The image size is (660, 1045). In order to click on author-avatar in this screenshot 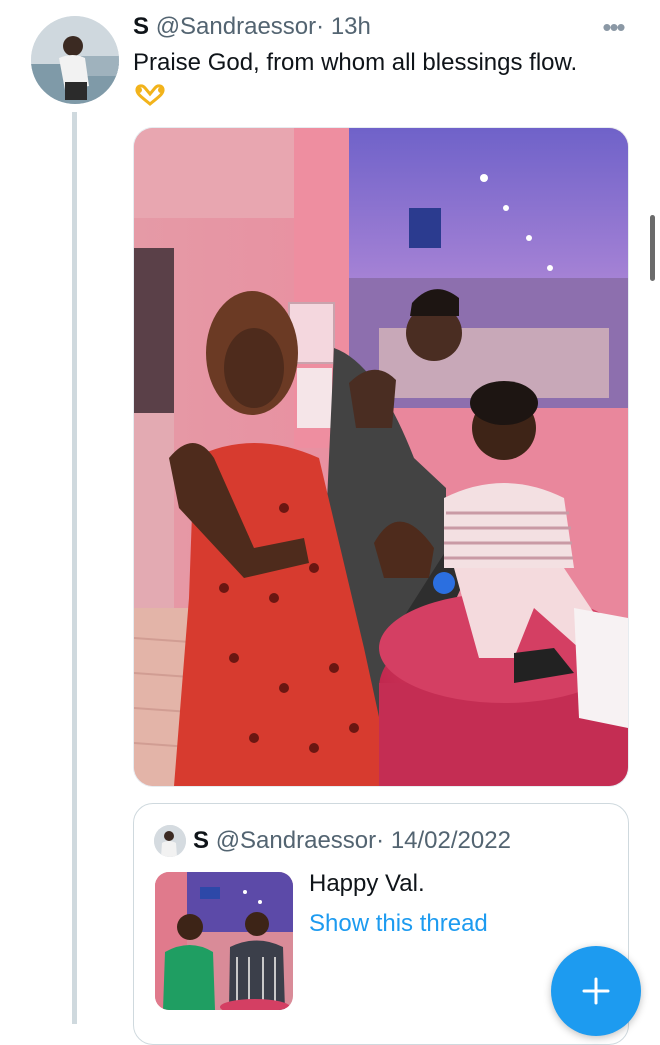, I will do `click(75, 60)`.